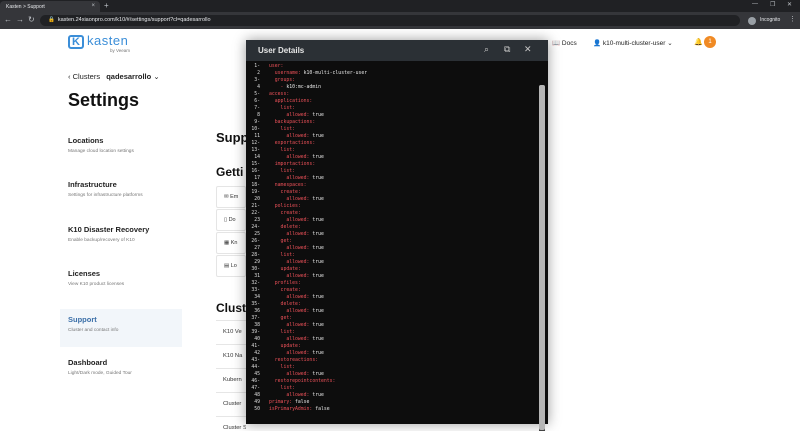  Describe the element at coordinates (121, 328) in the screenshot. I see `sidebar-item-support: Support Cluster and contact info` at that location.